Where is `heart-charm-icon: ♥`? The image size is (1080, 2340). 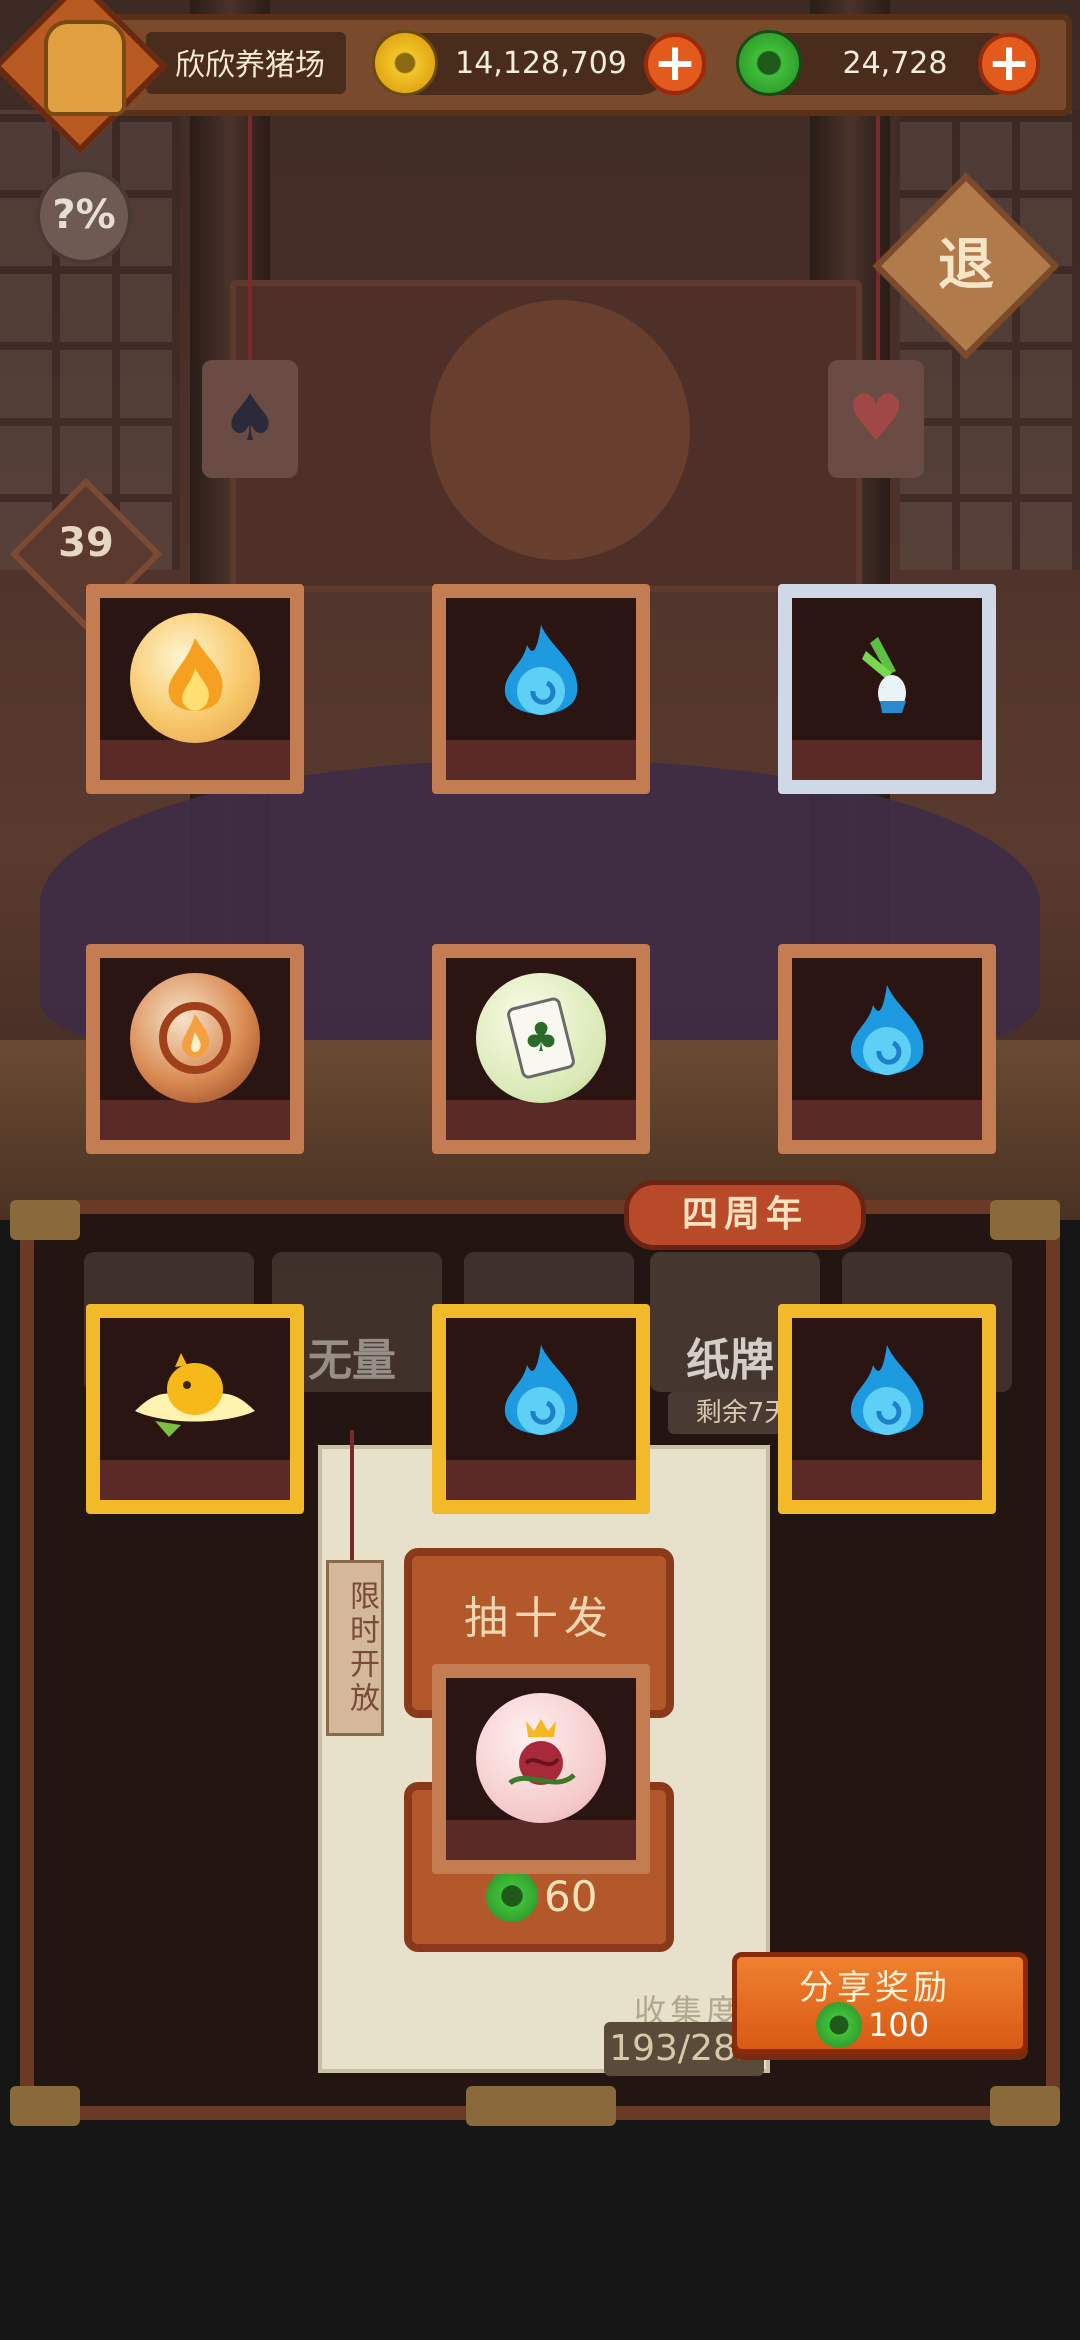
heart-charm-icon: ♥ is located at coordinates (876, 419).